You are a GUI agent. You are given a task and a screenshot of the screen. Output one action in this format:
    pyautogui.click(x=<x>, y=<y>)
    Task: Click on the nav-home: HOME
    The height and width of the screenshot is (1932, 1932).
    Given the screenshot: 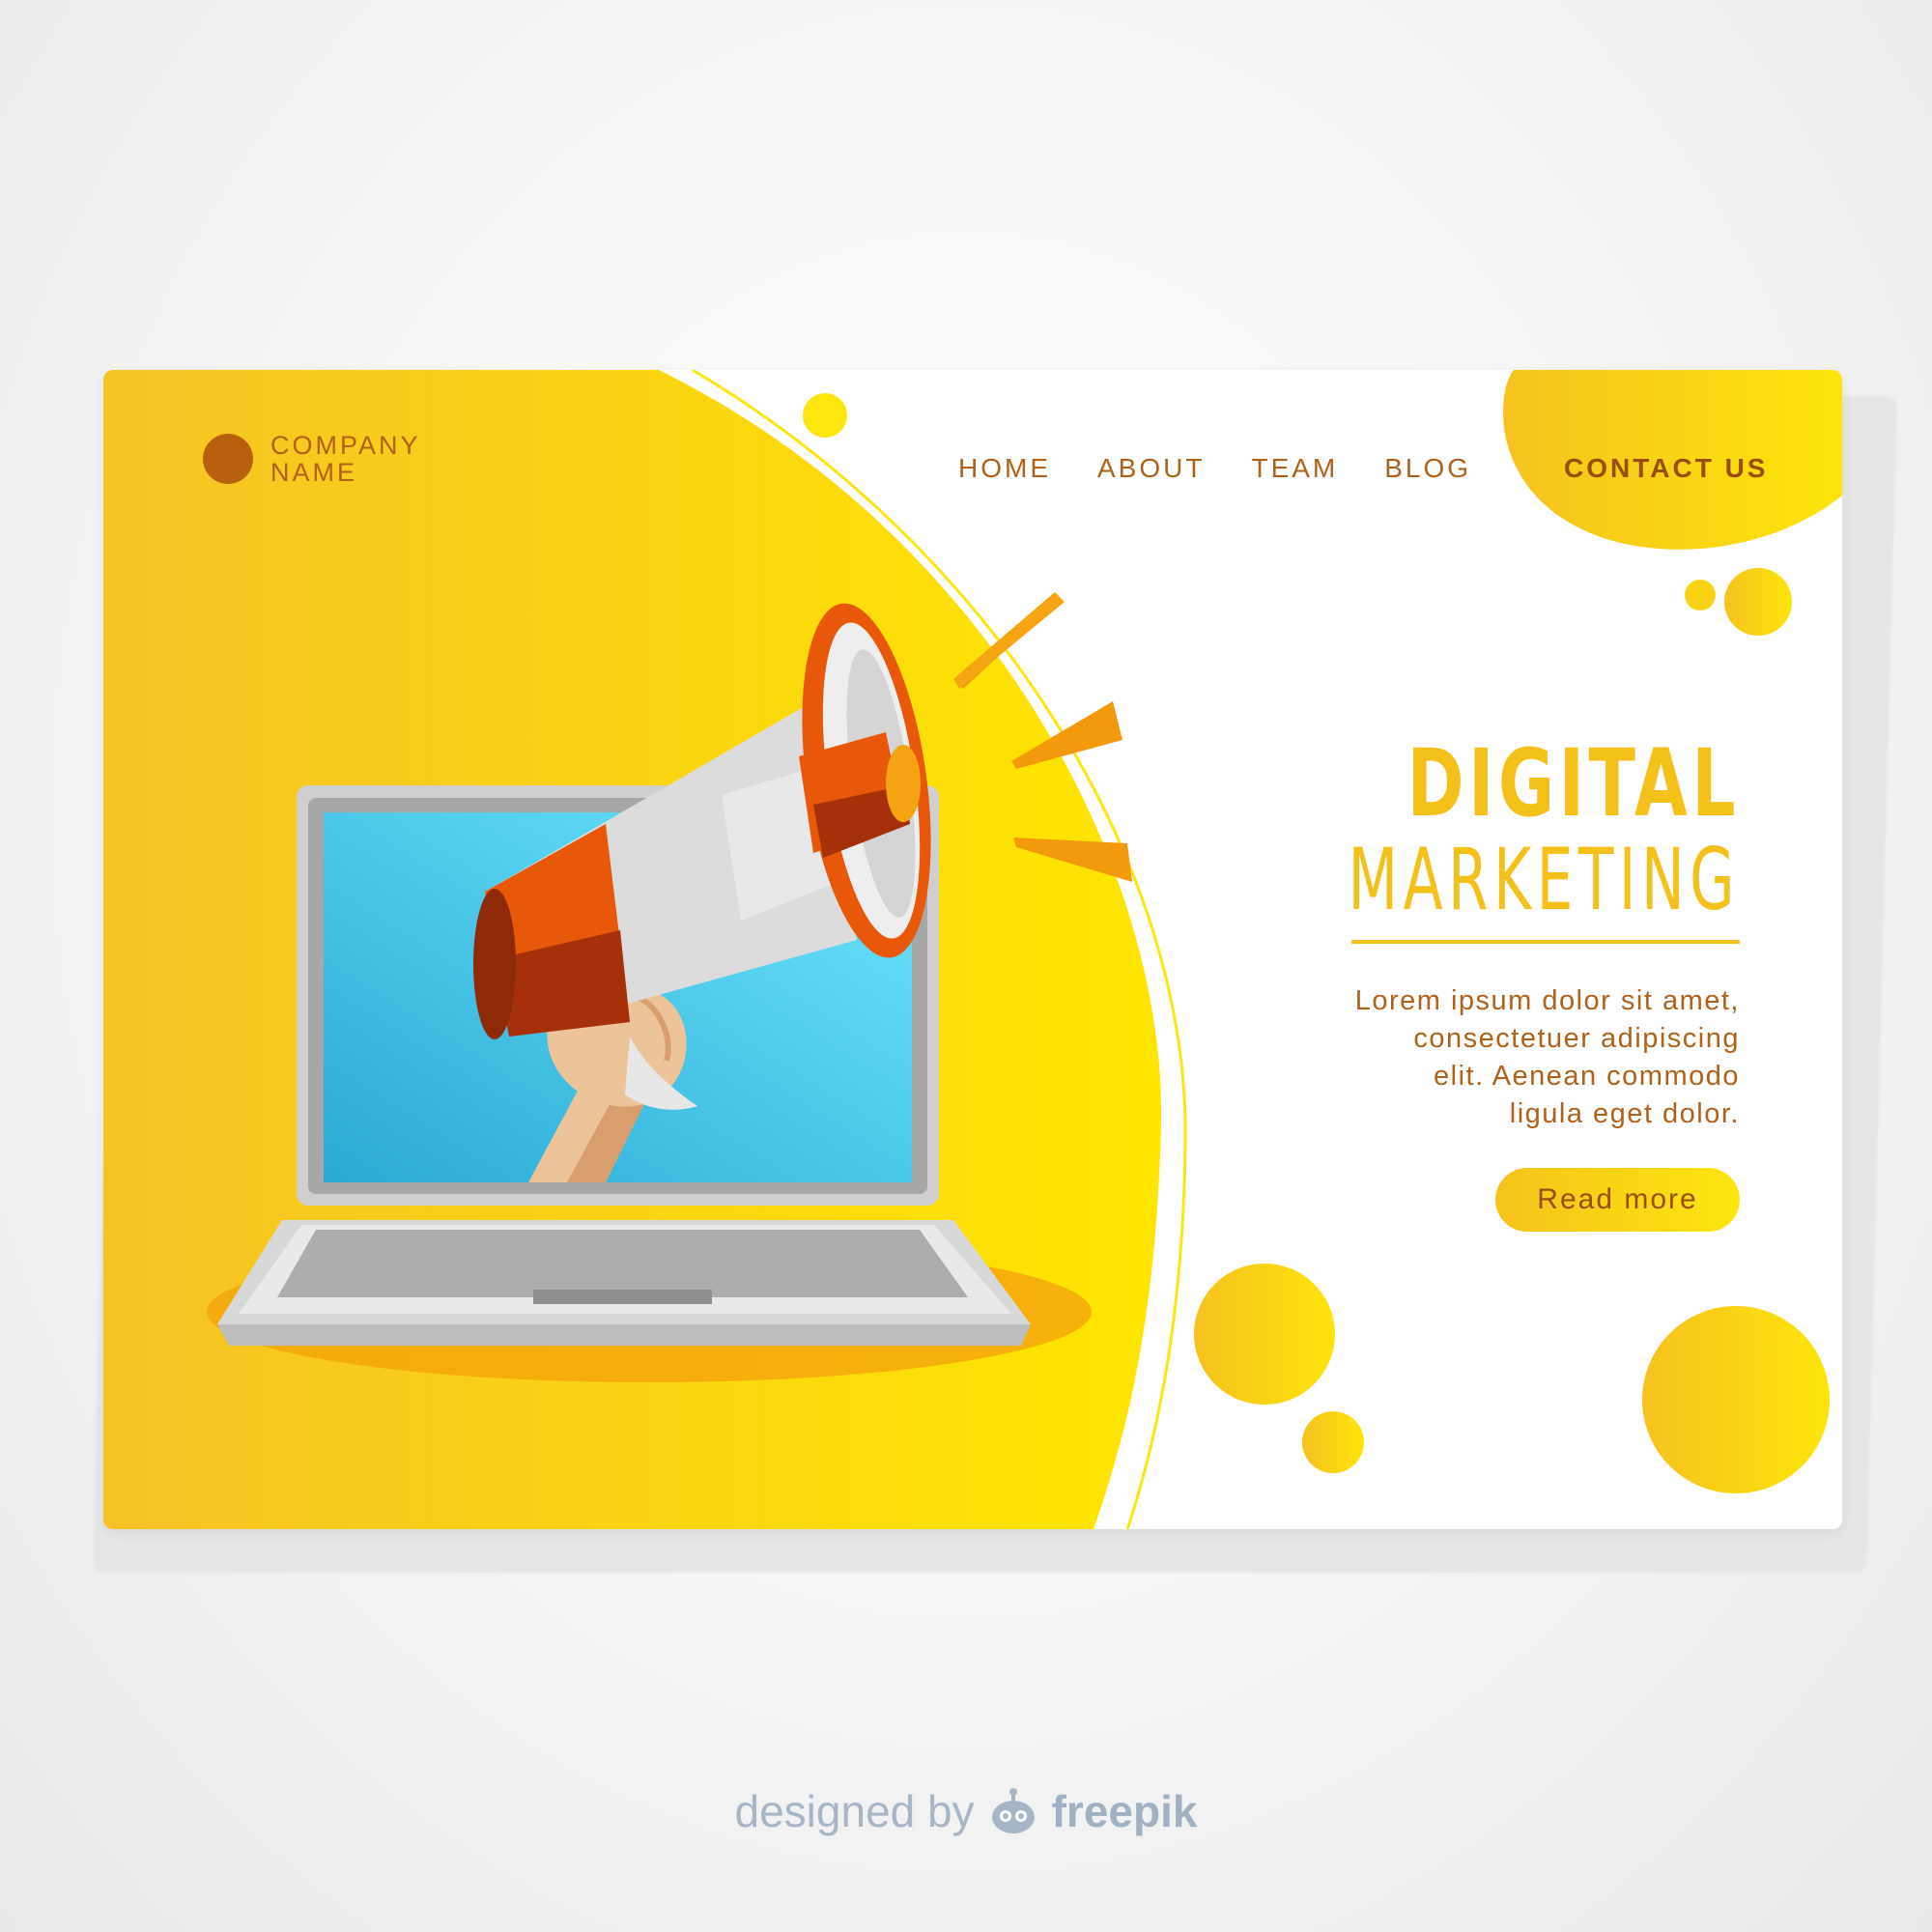 What is the action you would take?
    pyautogui.click(x=1005, y=468)
    